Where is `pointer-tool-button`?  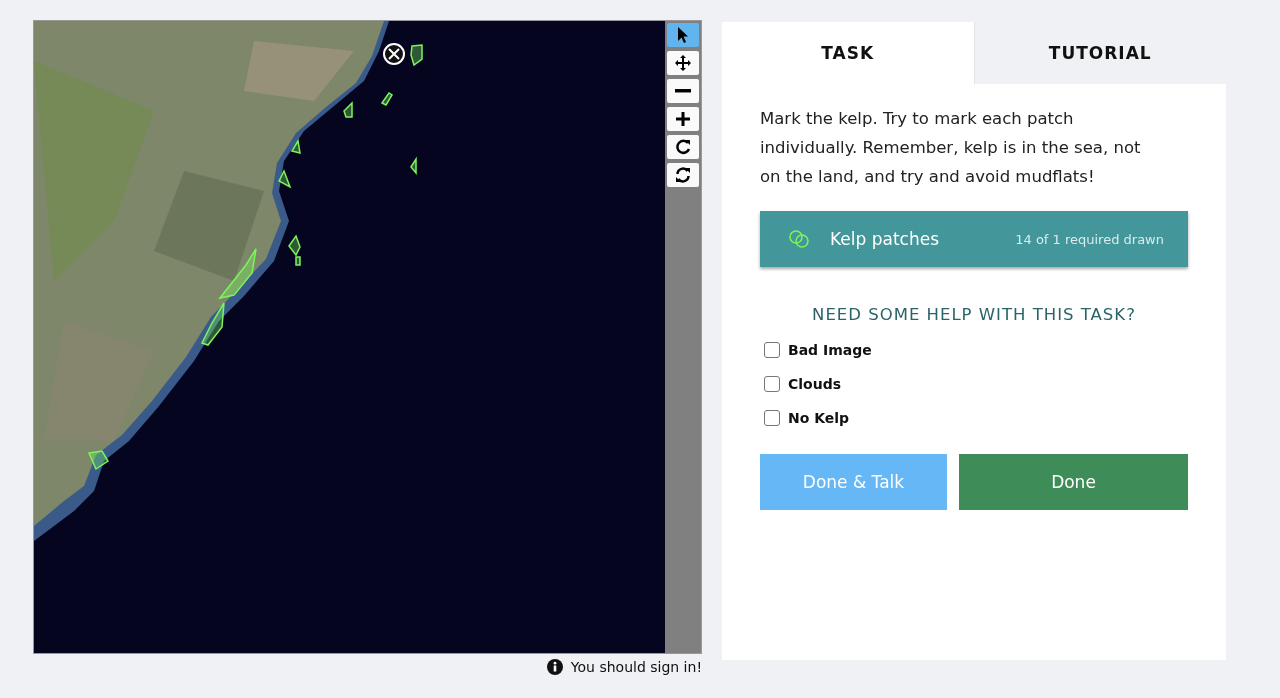
pointer-tool-button is located at coordinates (683, 35).